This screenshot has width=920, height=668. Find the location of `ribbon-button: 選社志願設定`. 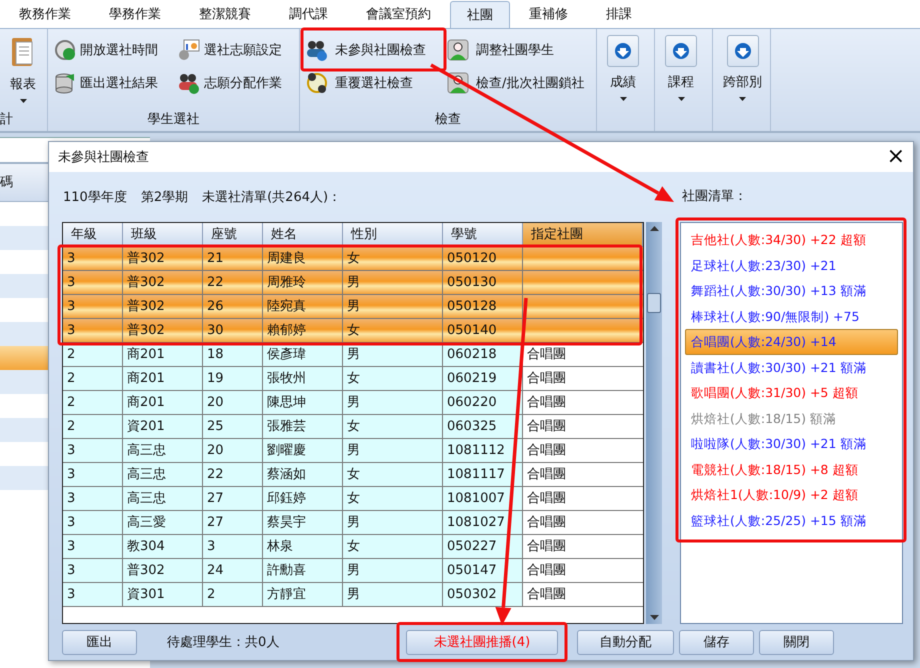

ribbon-button: 選社志願設定 is located at coordinates (237, 49).